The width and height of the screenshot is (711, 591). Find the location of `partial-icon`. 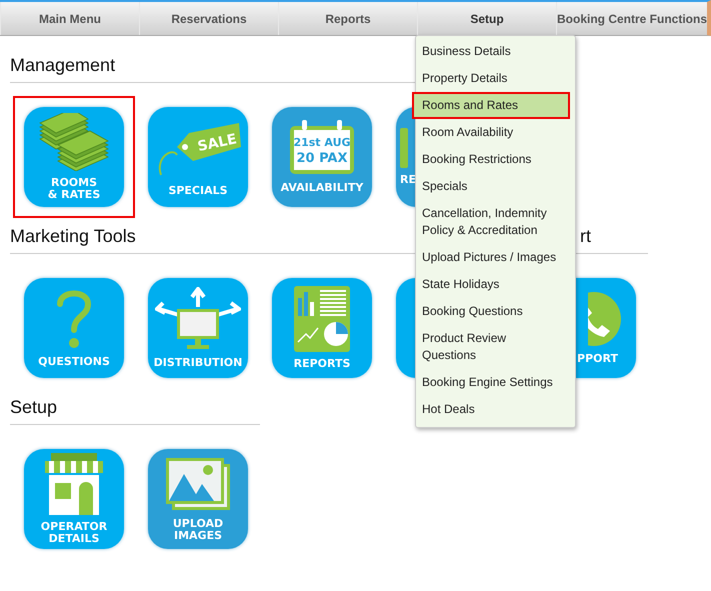

partial-icon is located at coordinates (404, 148).